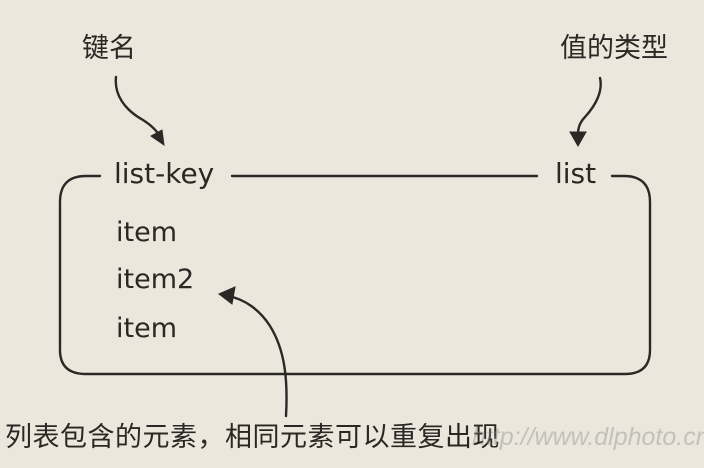 This screenshot has height=468, width=704. I want to click on value-type-label: 值的类型, so click(614, 48).